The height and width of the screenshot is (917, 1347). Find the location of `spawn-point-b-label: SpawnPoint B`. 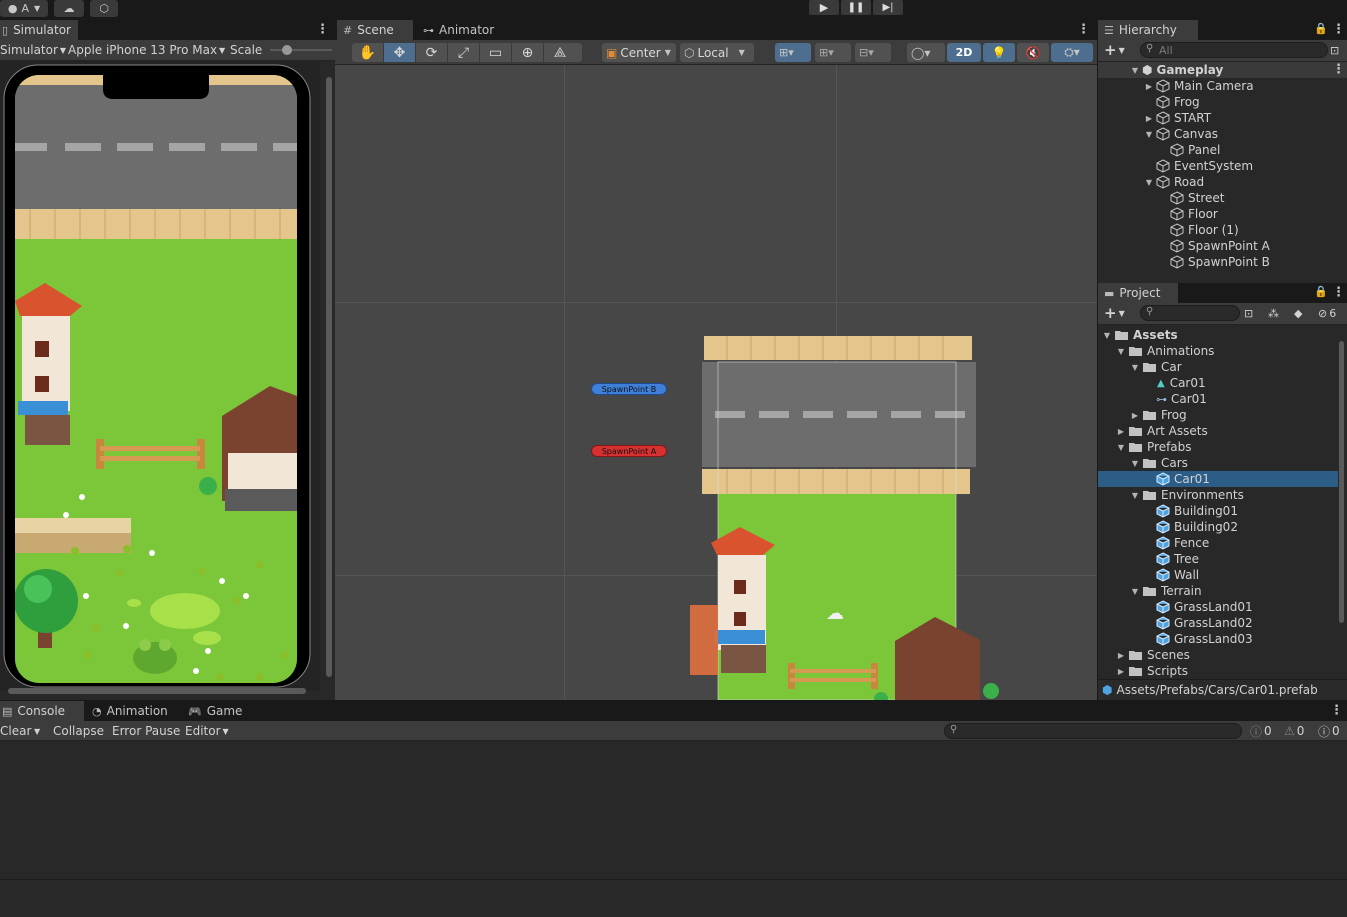

spawn-point-b-label: SpawnPoint B is located at coordinates (629, 389).